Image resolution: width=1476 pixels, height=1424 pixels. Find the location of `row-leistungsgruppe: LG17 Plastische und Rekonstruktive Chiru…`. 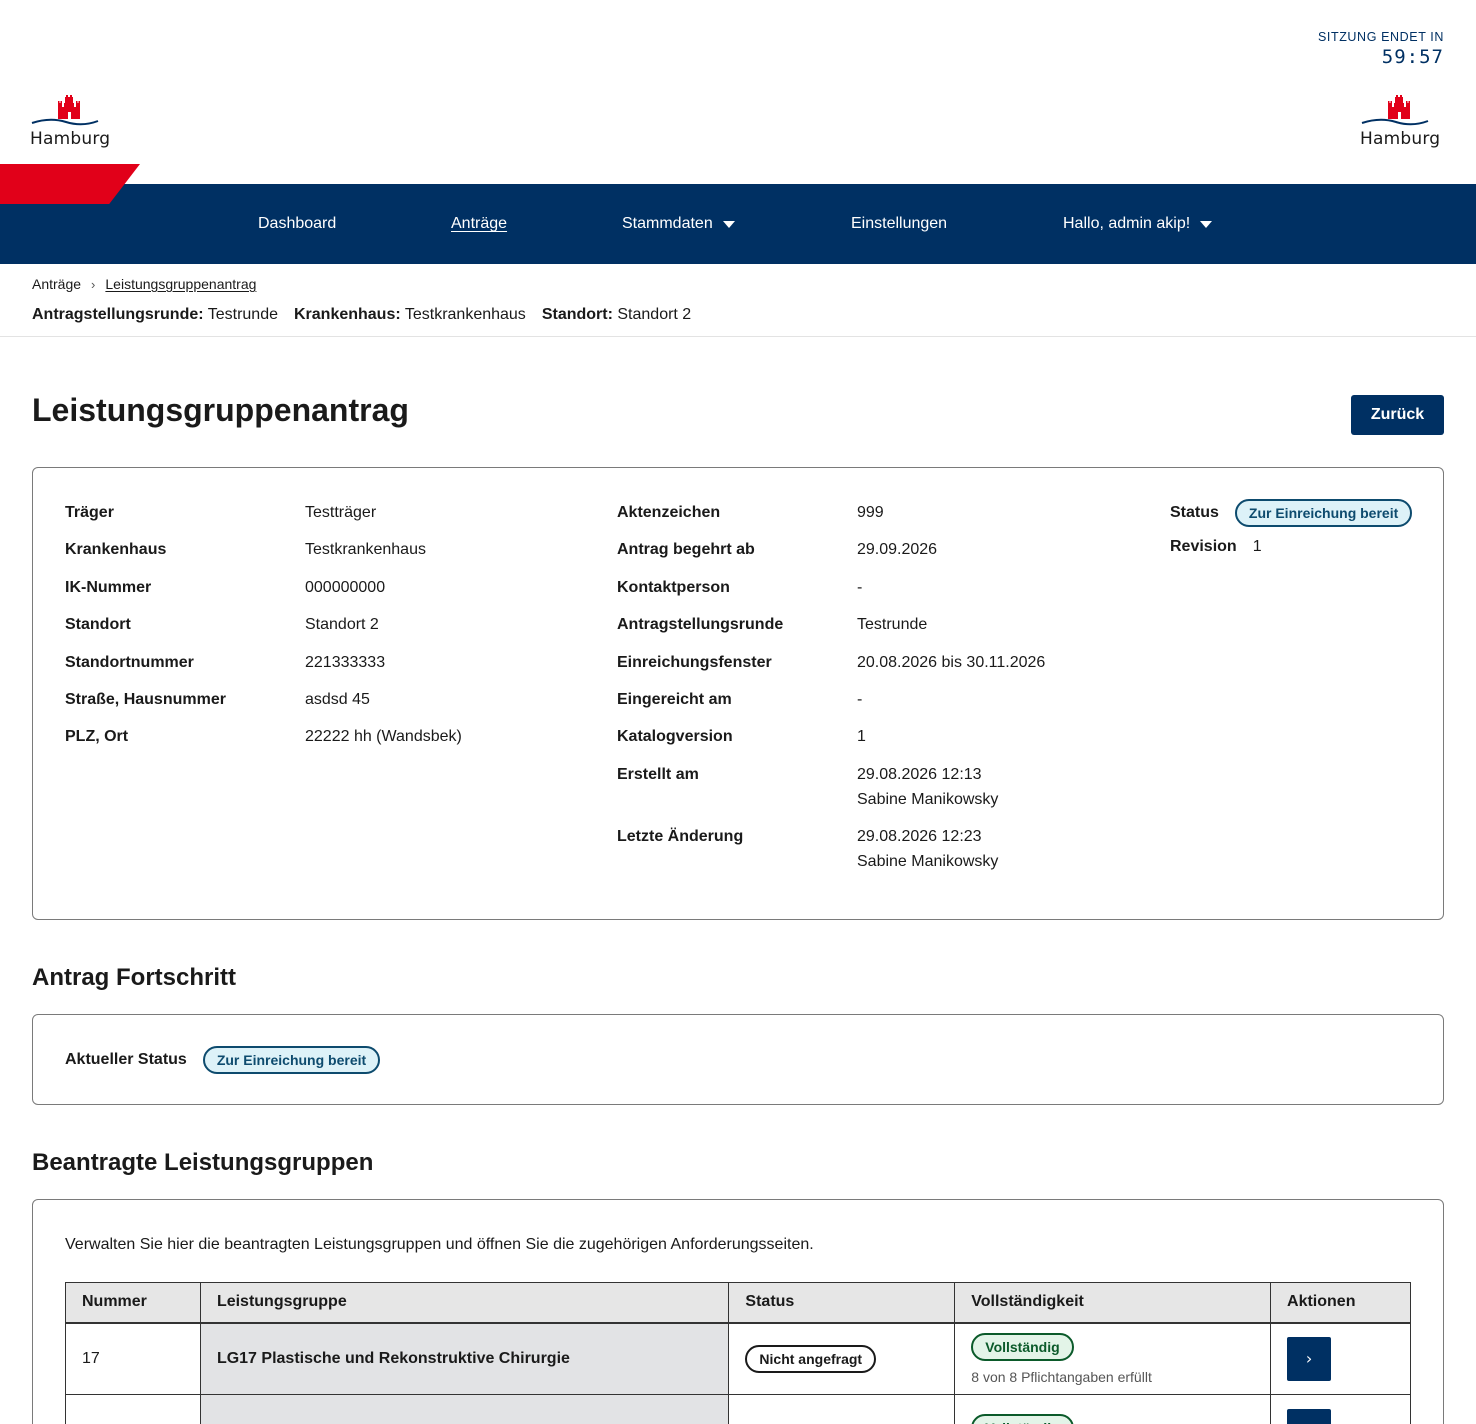

row-leistungsgruppe: LG17 Plastische und Rekonstruktive Chiru… is located at coordinates (464, 1358).